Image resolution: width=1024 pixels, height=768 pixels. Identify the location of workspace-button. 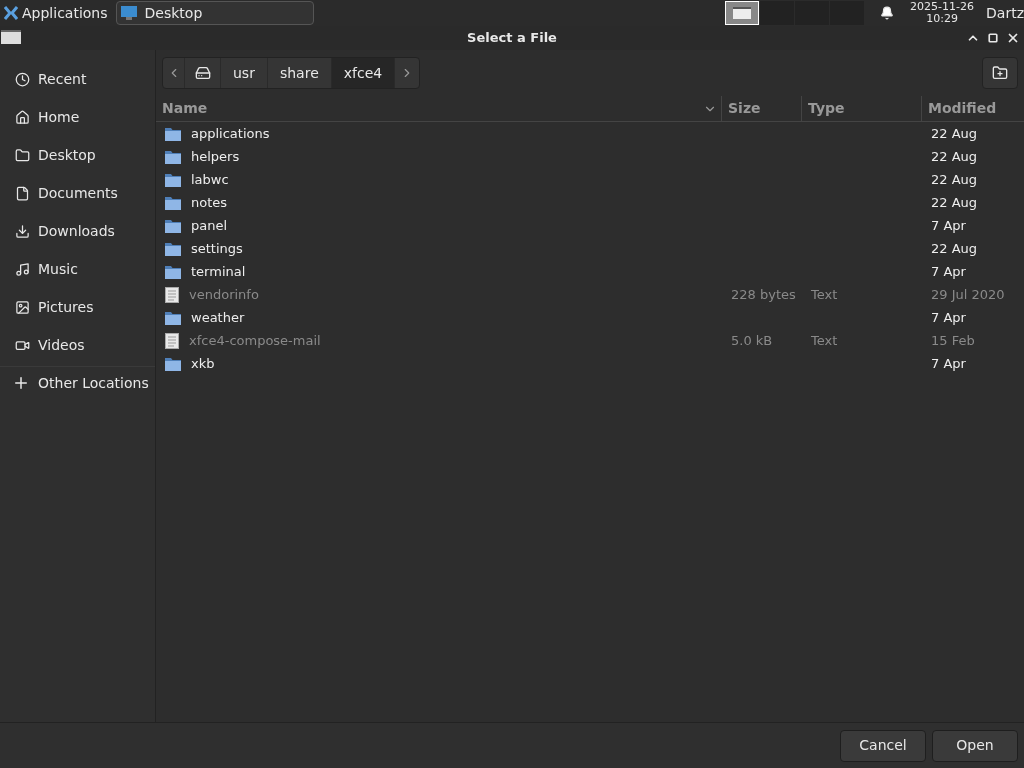
(742, 13).